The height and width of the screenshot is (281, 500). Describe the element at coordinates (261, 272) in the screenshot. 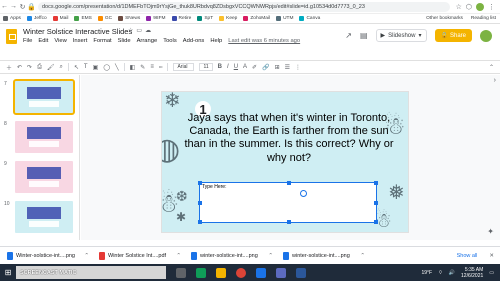

I see `outlook-icon` at that location.